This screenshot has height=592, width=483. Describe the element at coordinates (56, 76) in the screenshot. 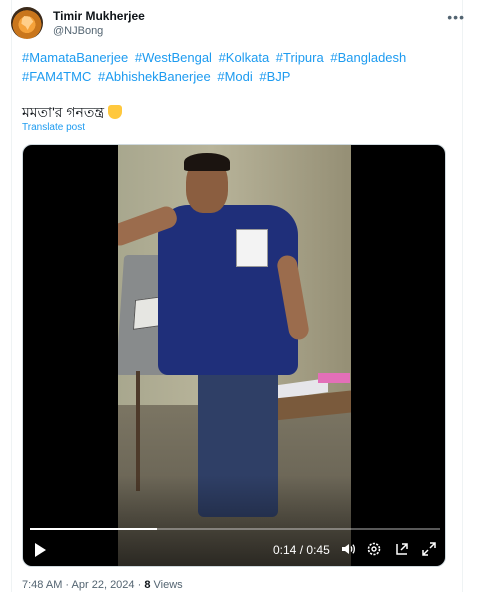

I see `hashtag-link: #FAM4TMC` at that location.